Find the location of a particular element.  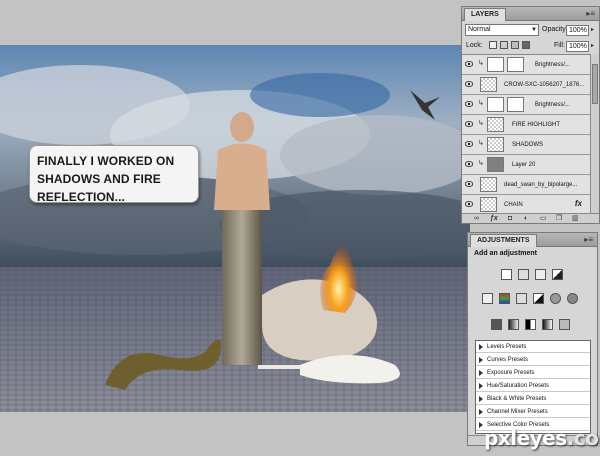

adjustments-tabbar: ADJUSTMENTS ▸≡ is located at coordinates (532, 240).